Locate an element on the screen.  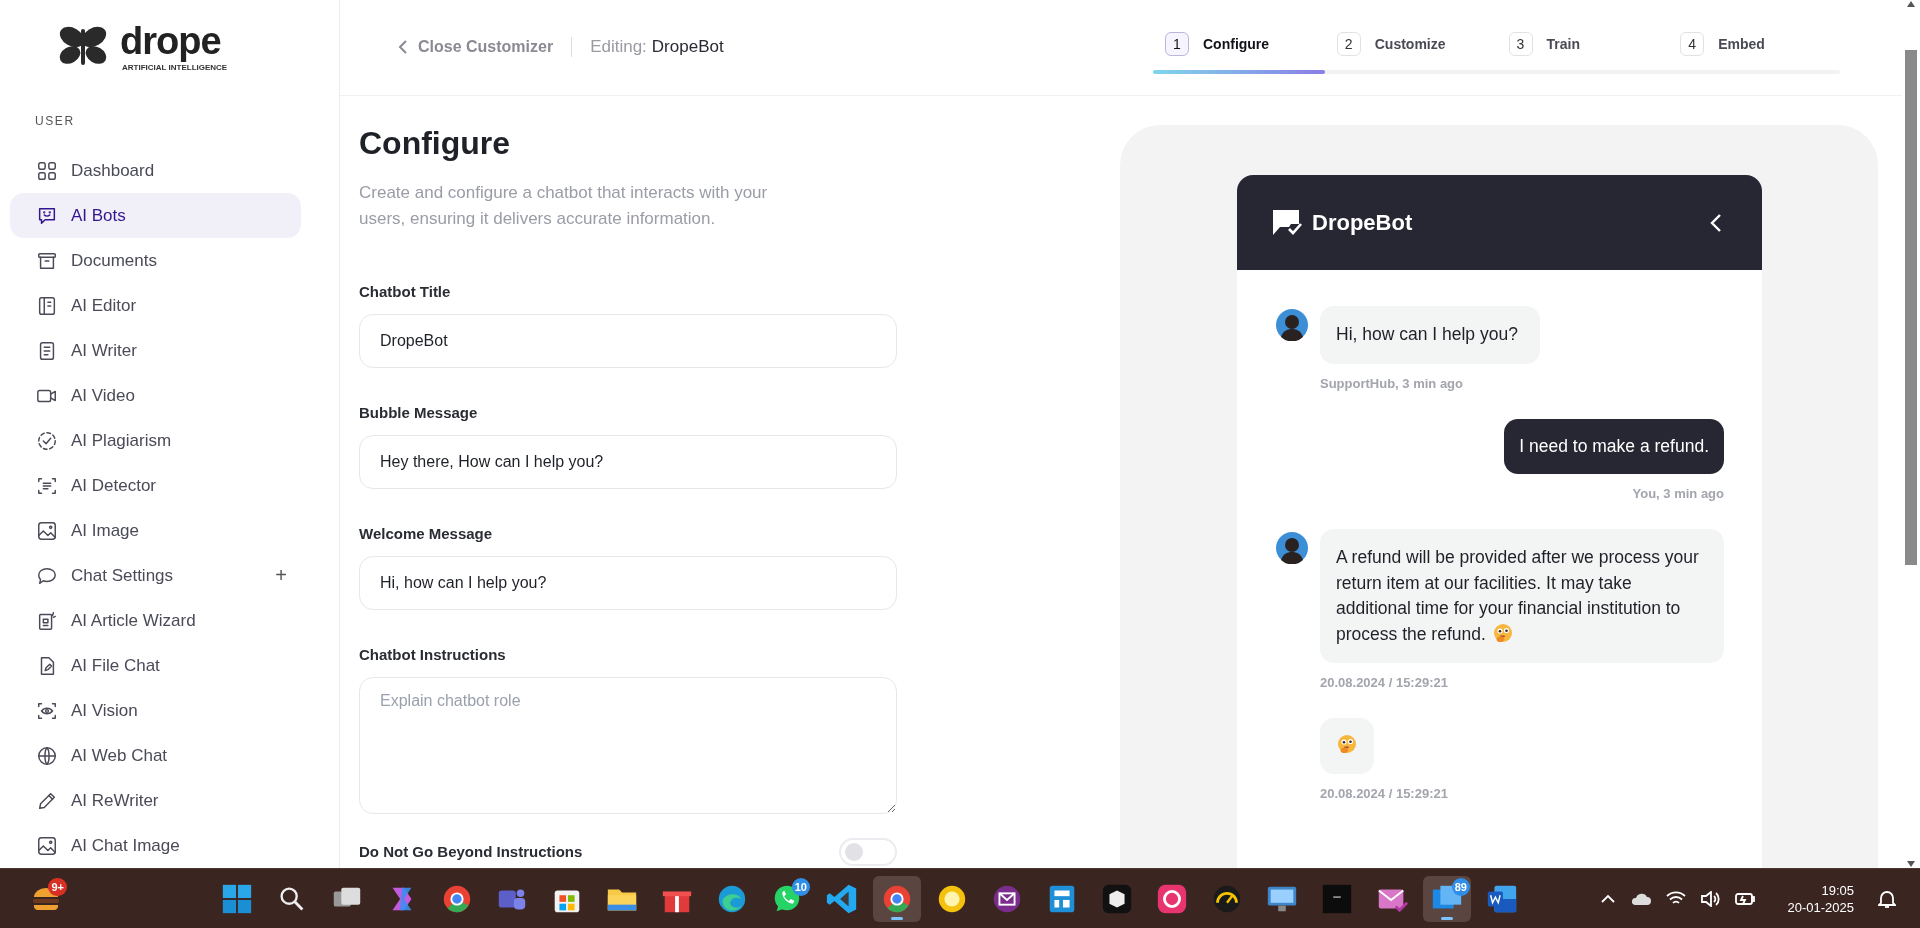
field-label: Welcome Message is located at coordinates (426, 534).